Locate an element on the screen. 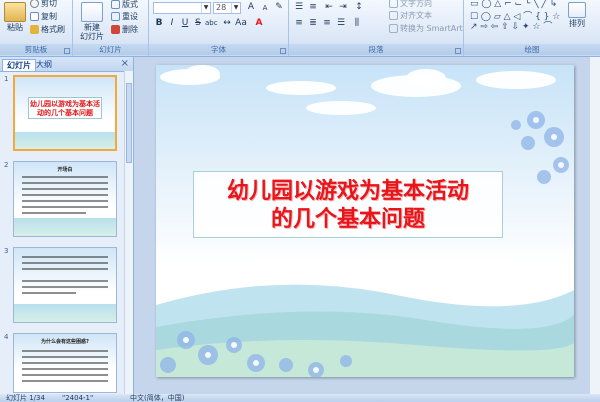 The height and width of the screenshot is (402, 600). layout-button: 版式 is located at coordinates (124, 5).